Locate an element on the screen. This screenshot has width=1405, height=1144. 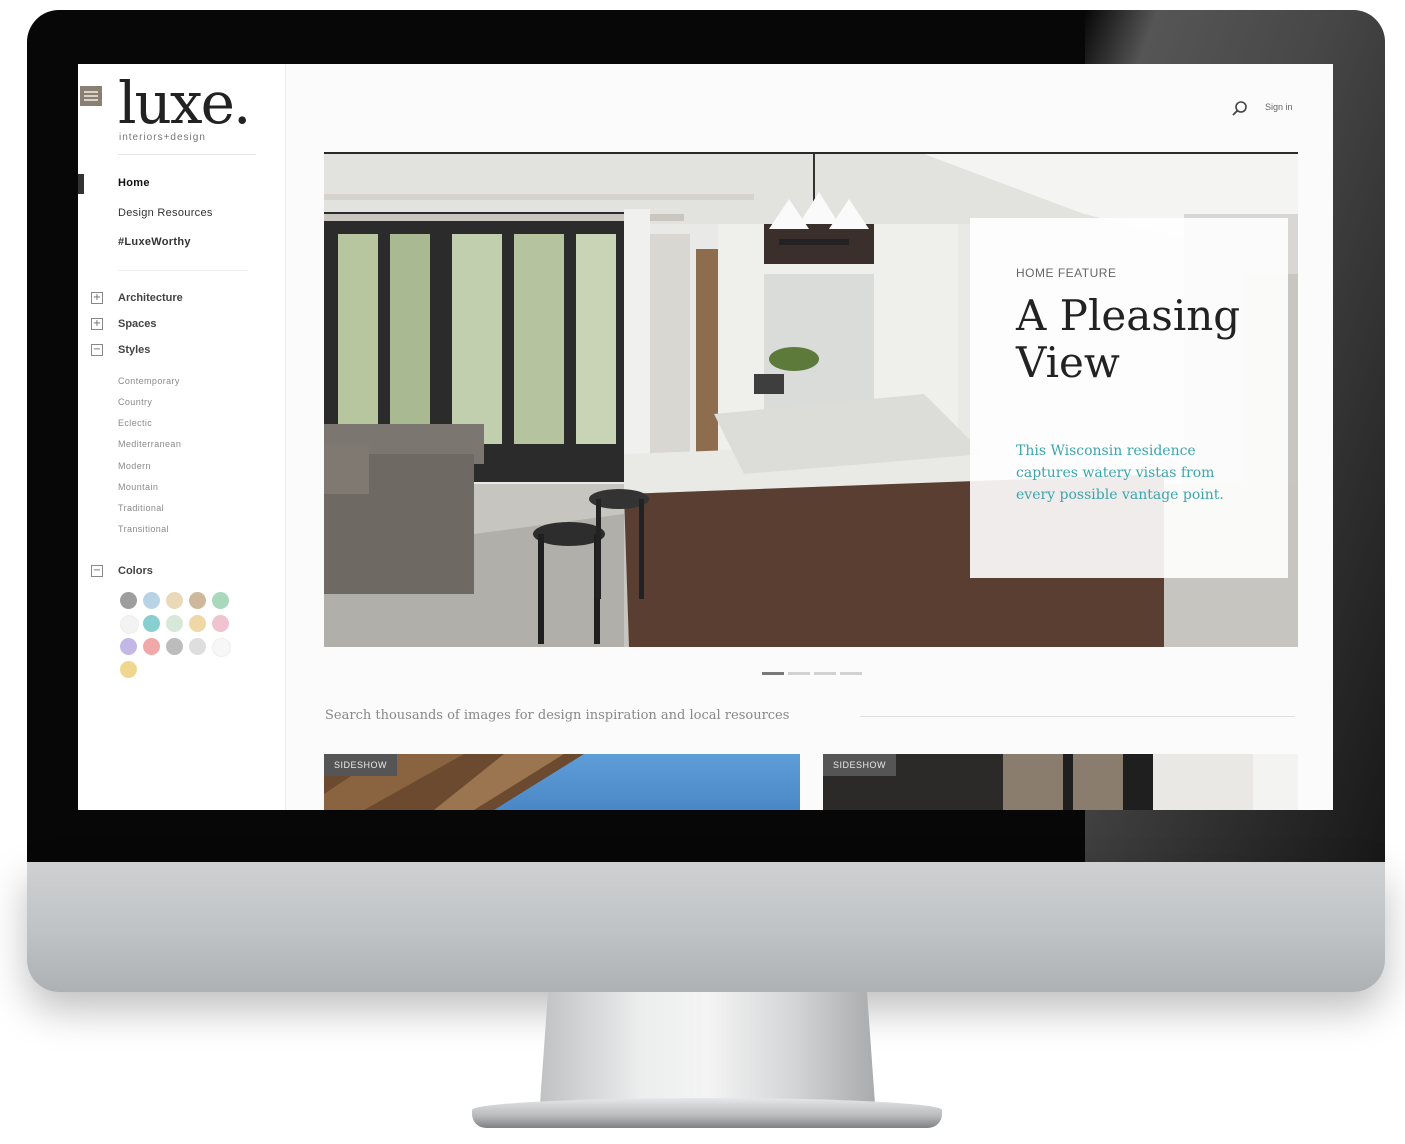
style-item-mountain: Mountain is located at coordinates (138, 487).